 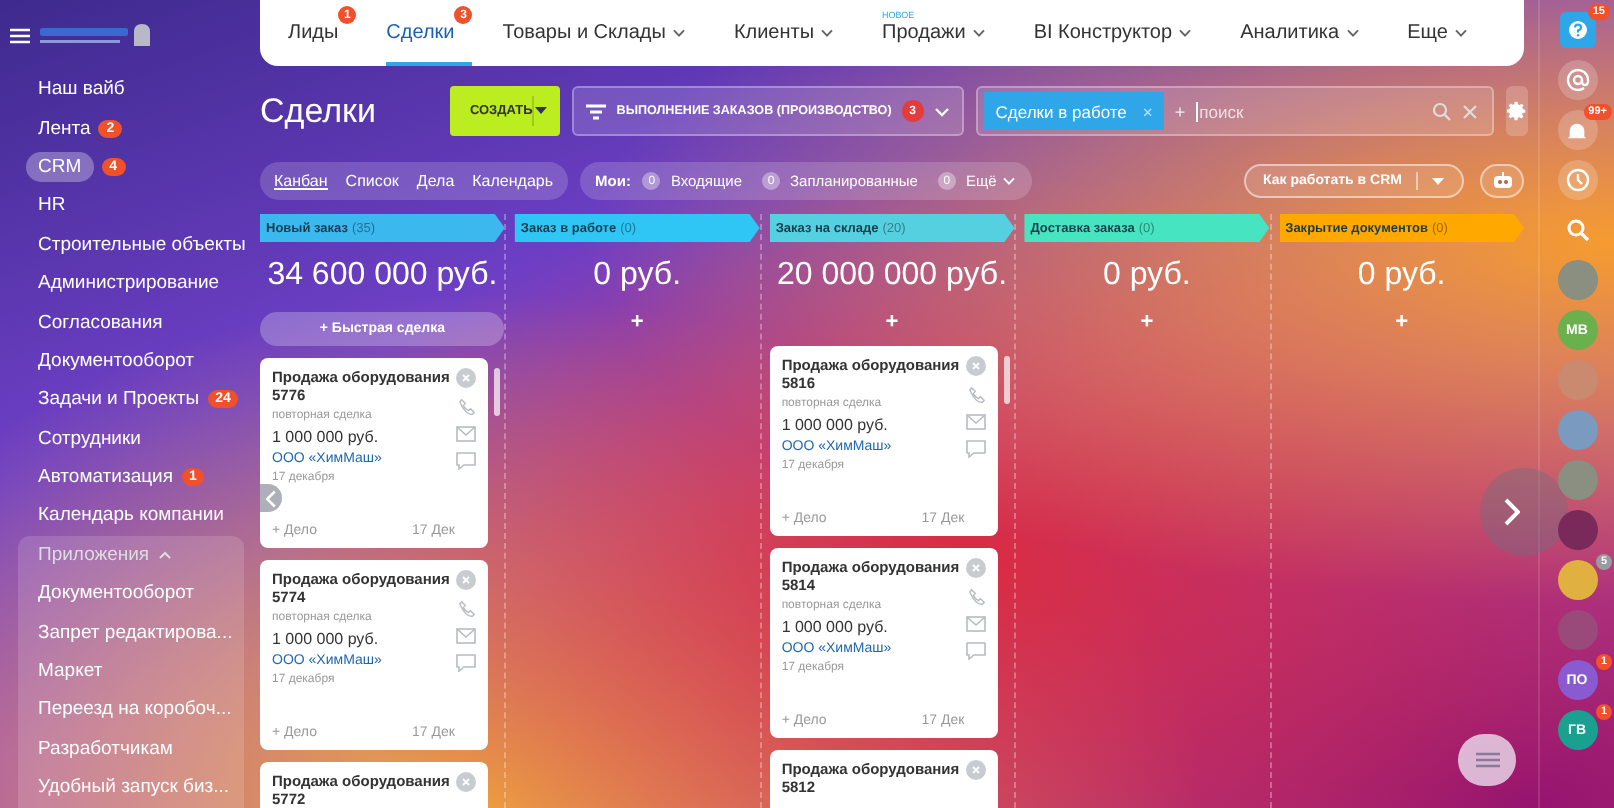 I want to click on menu-button, so click(x=1487, y=760).